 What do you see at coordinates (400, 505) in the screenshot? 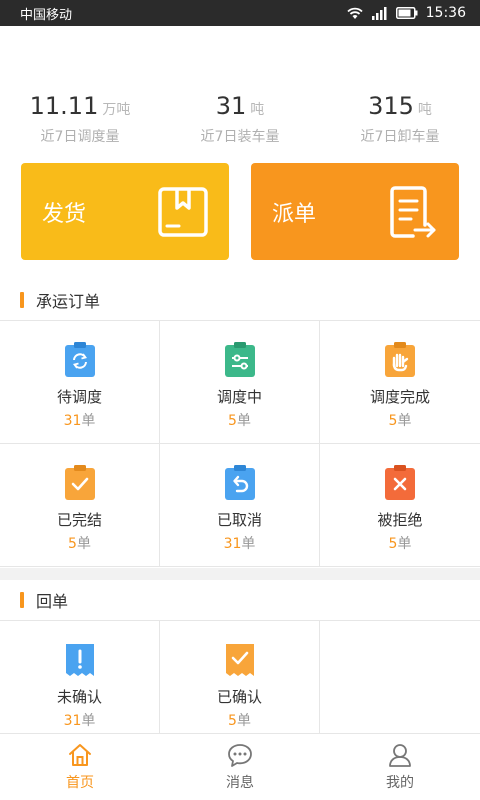
I see `order-rejected: 被拒绝 5单` at bounding box center [400, 505].